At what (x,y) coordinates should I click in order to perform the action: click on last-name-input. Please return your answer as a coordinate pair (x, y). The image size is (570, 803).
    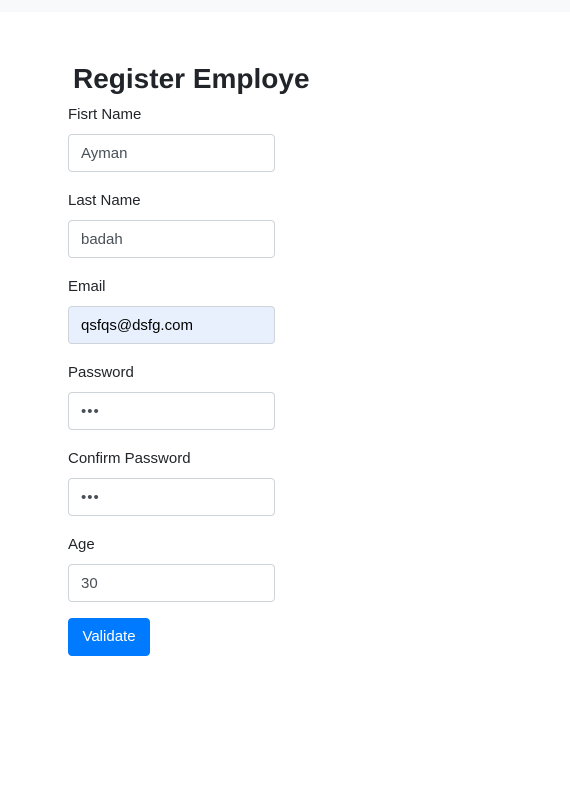
    Looking at the image, I should click on (171, 239).